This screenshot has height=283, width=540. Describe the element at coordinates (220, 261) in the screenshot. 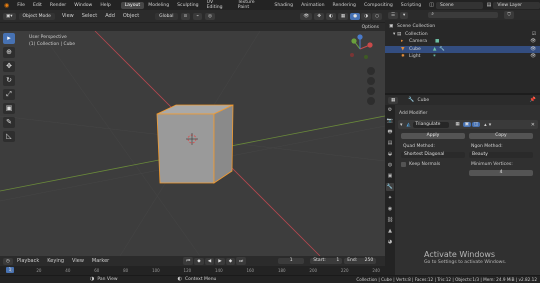

I see `play-icon: ▶` at that location.